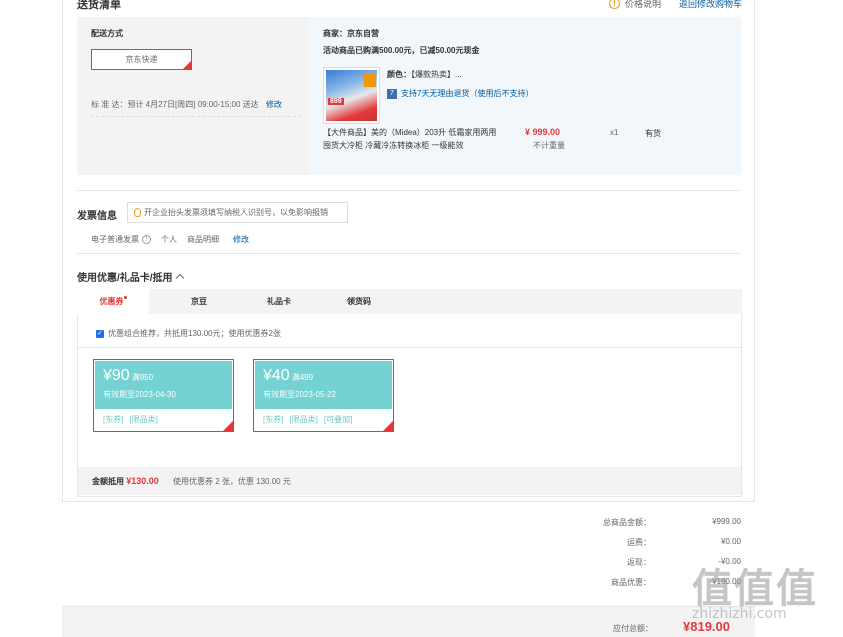 The height and width of the screenshot is (637, 843). What do you see at coordinates (392, 93) in the screenshot?
I see `return-policy-icon: 7` at bounding box center [392, 93].